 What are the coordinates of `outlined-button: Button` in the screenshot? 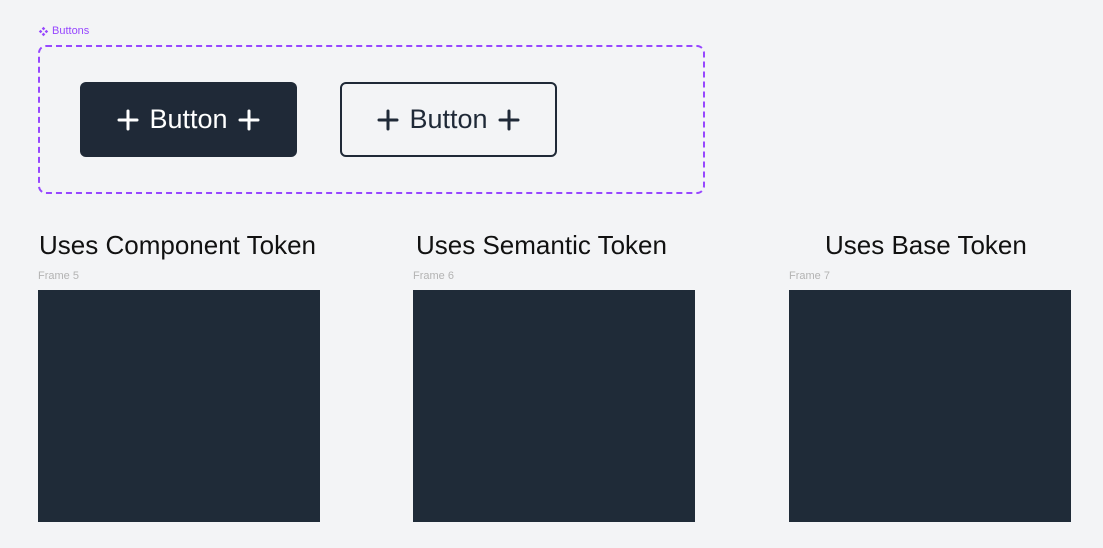 It's located at (448, 119).